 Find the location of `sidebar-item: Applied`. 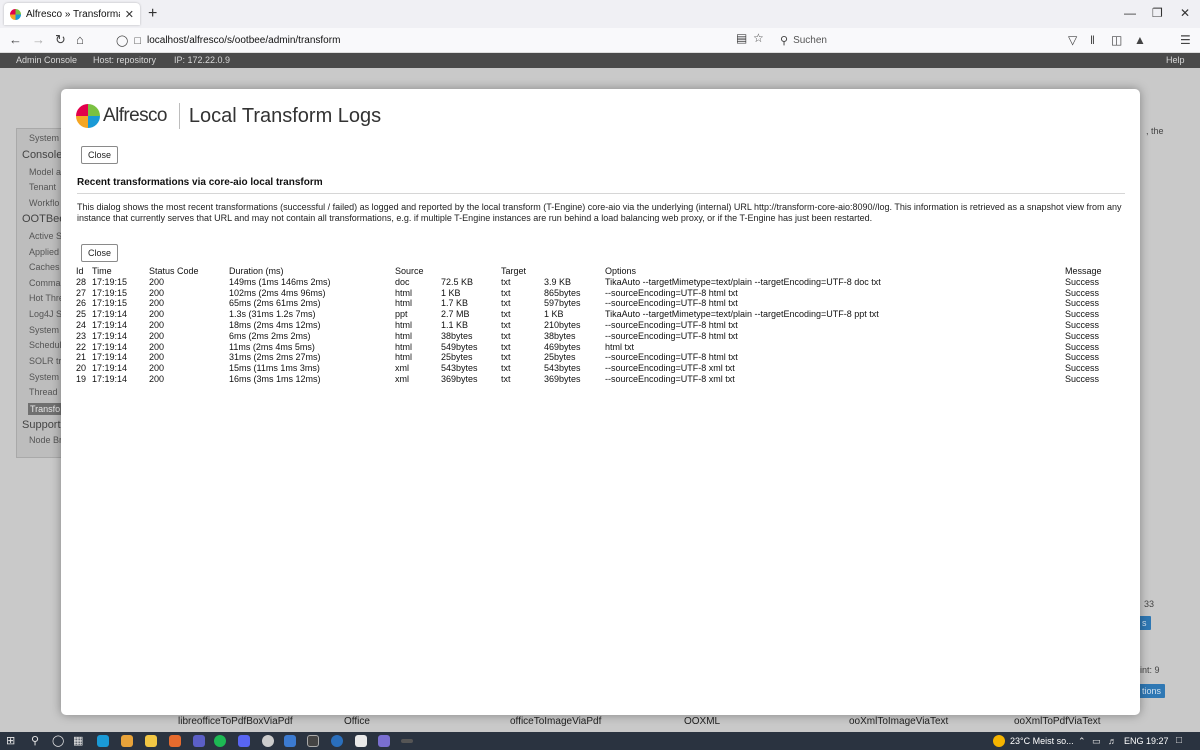

sidebar-item: Applied is located at coordinates (44, 252).